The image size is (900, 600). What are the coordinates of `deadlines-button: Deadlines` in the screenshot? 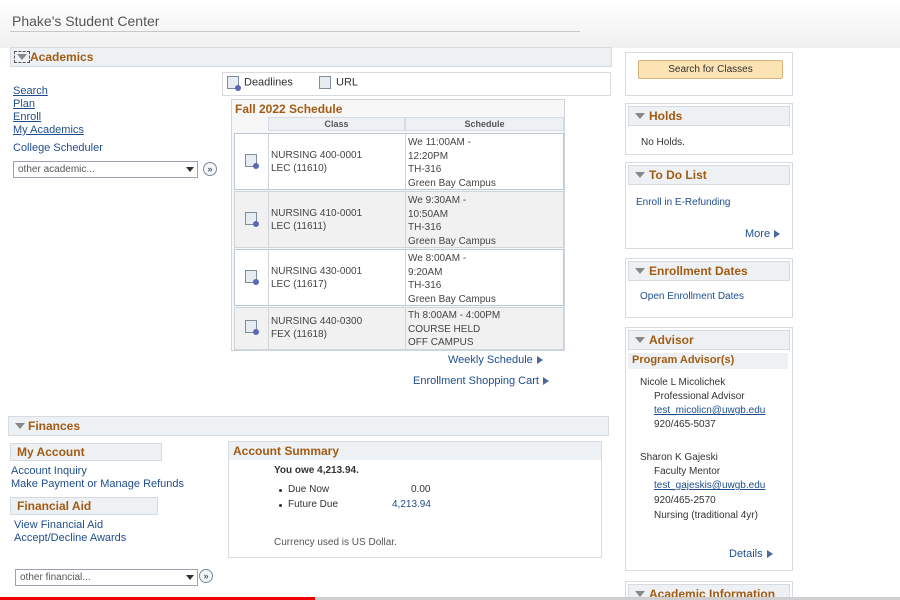 It's located at (260, 83).